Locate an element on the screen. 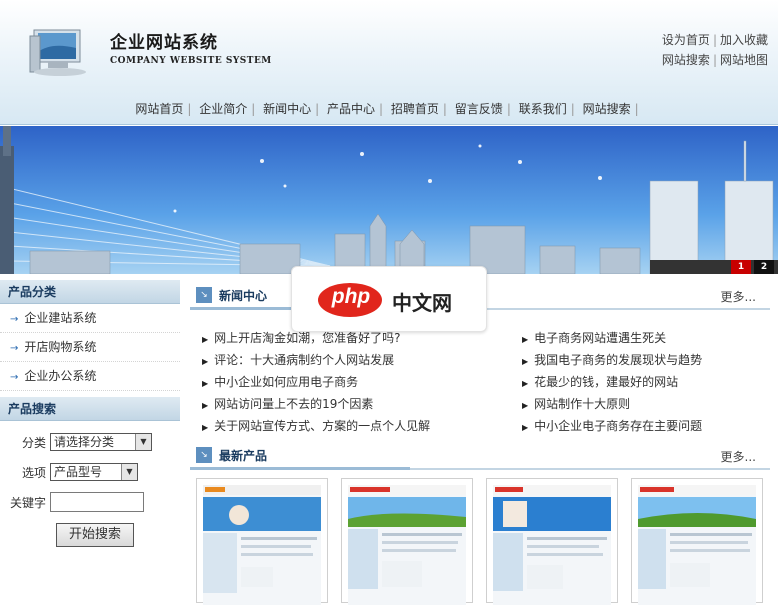  nav-search: 网站搜索 is located at coordinates (607, 109).